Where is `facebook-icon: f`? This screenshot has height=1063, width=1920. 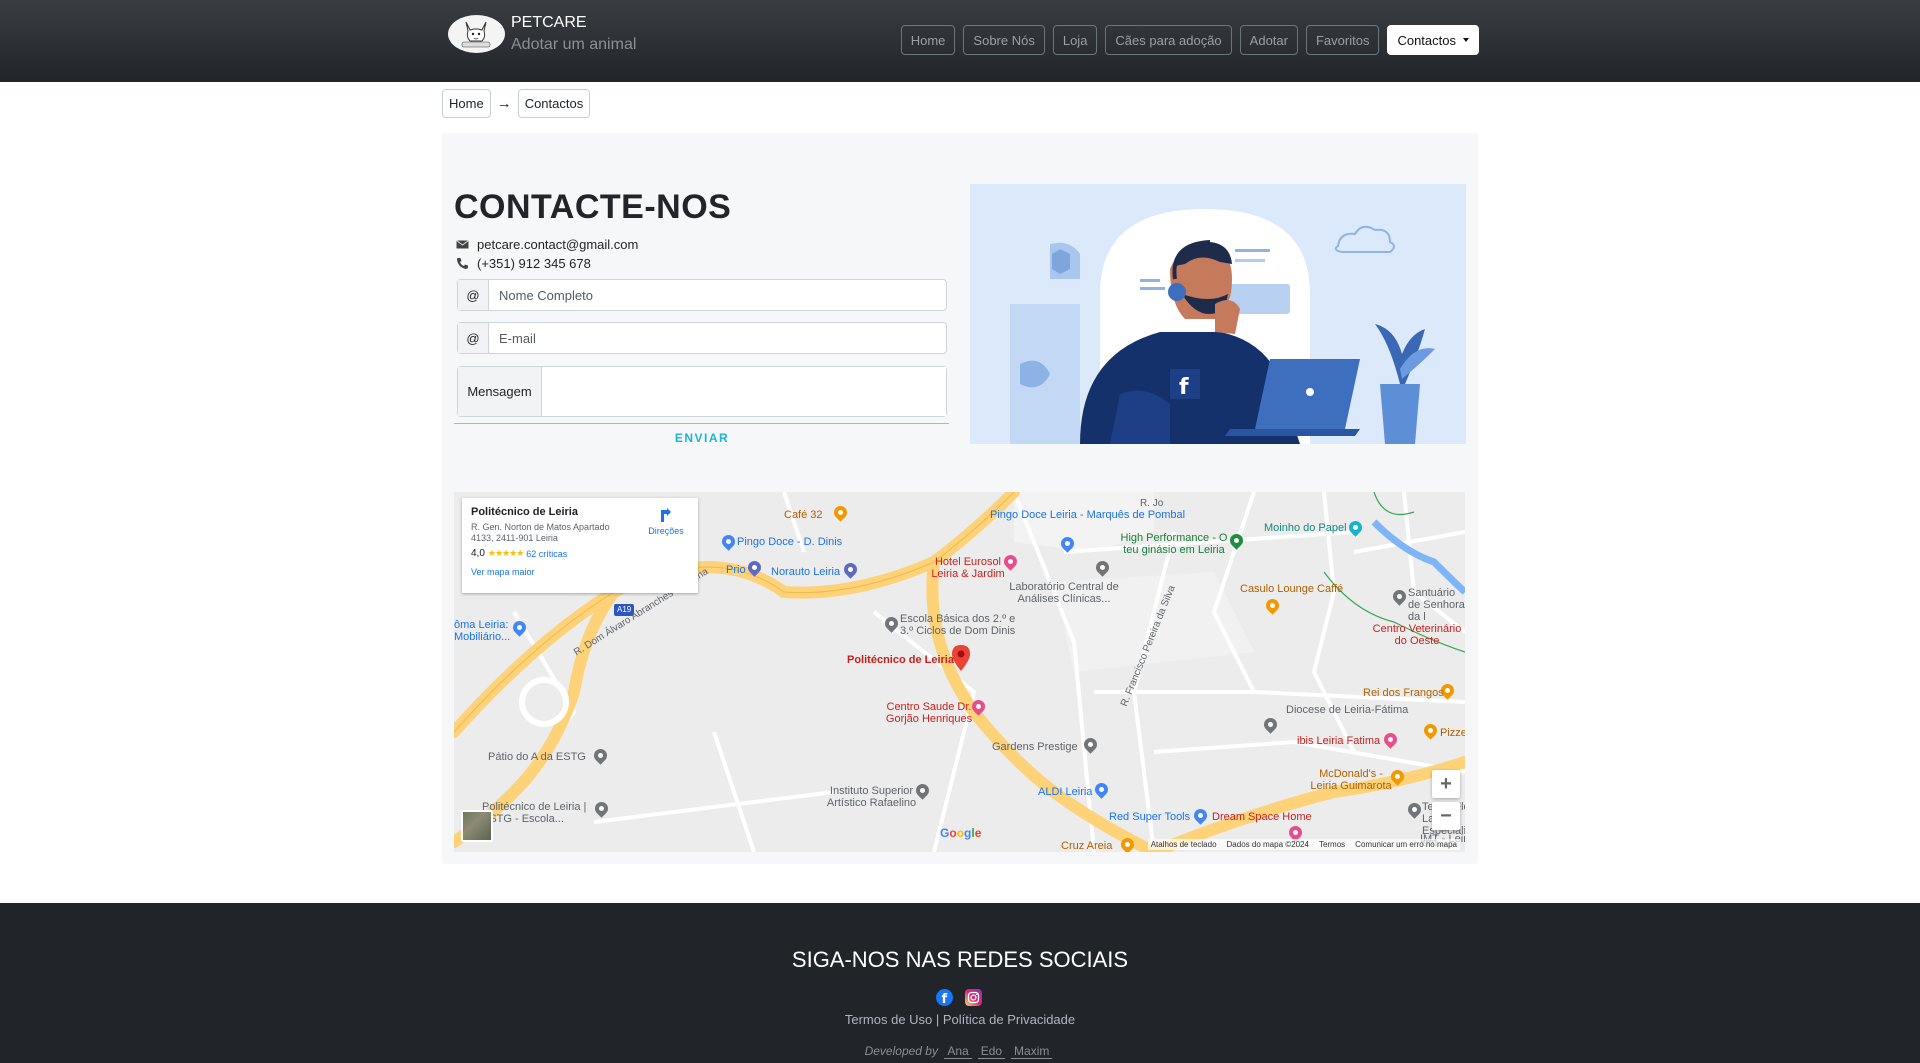 facebook-icon: f is located at coordinates (944, 997).